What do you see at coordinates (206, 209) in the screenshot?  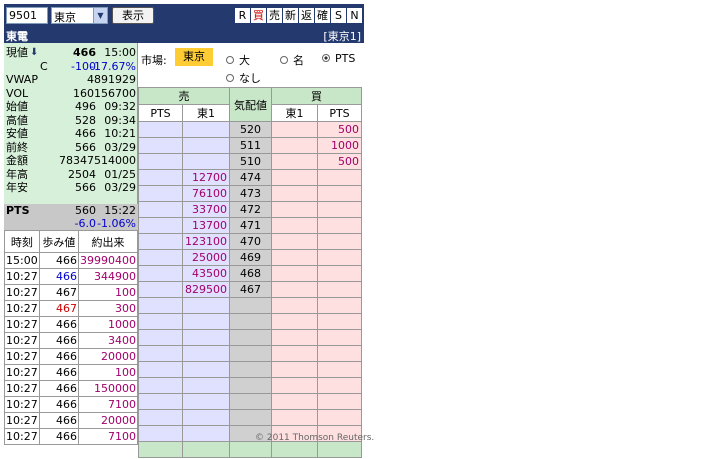 I see `board-ask: 33700` at bounding box center [206, 209].